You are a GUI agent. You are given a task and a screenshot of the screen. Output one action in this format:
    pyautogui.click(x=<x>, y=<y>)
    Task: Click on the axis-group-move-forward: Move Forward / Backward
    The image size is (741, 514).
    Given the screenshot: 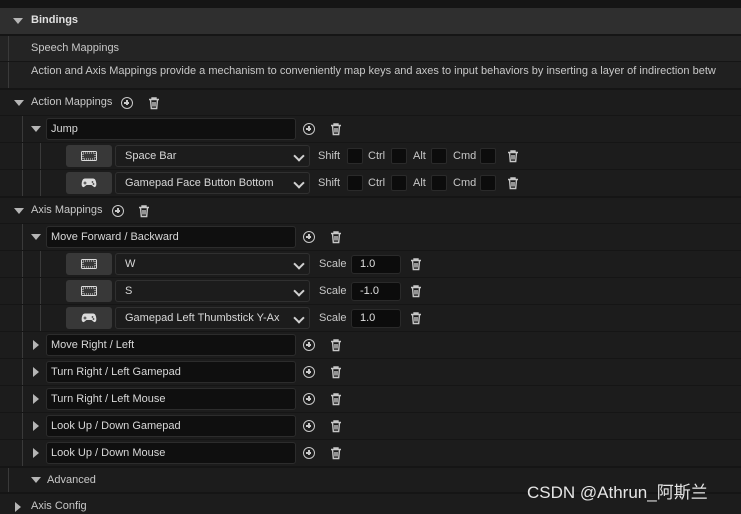 What is the action you would take?
    pyautogui.click(x=370, y=237)
    